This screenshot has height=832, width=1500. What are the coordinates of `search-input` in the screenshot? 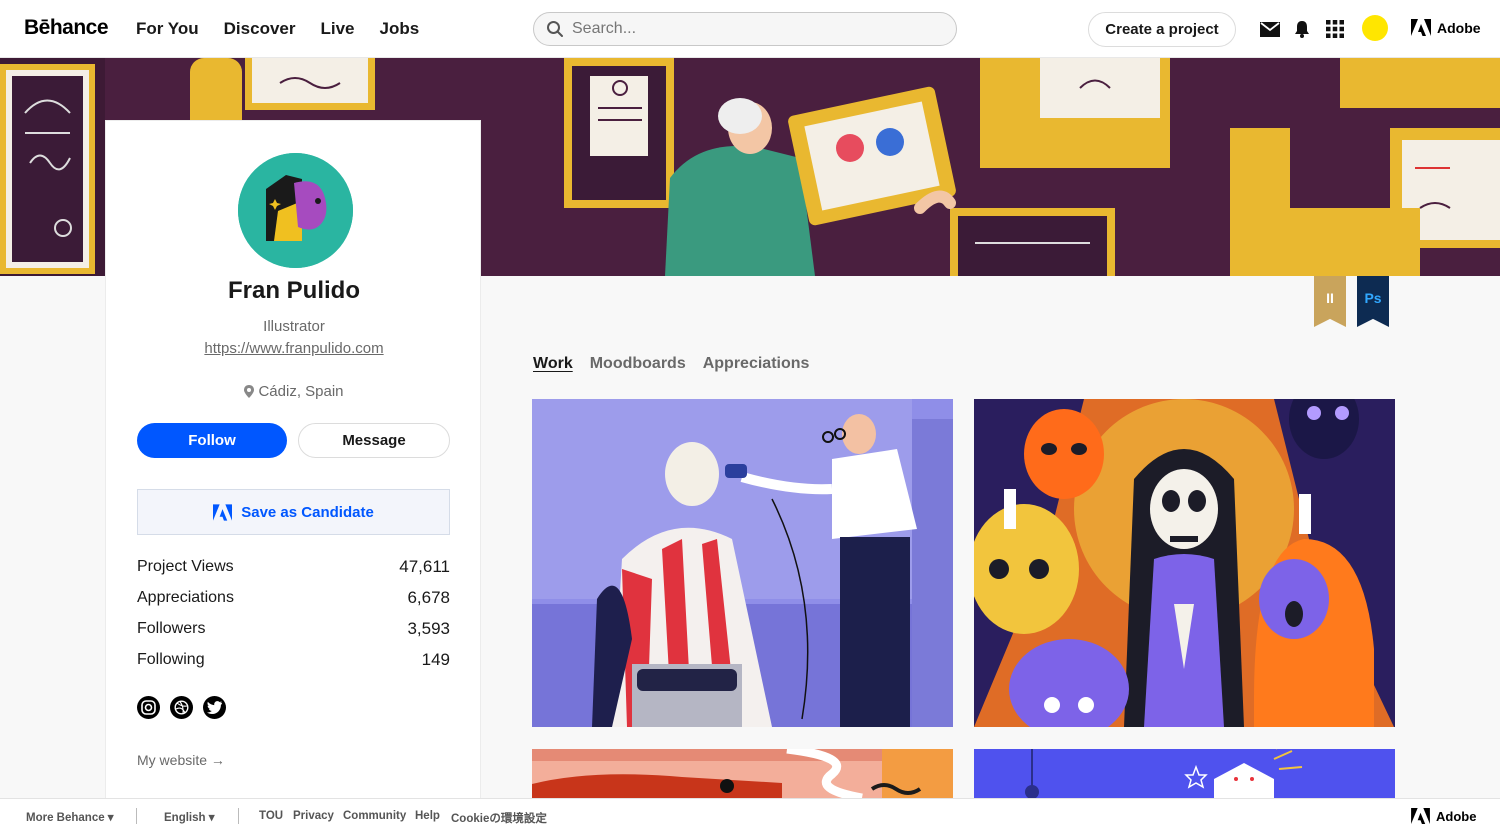 It's located at (752, 29).